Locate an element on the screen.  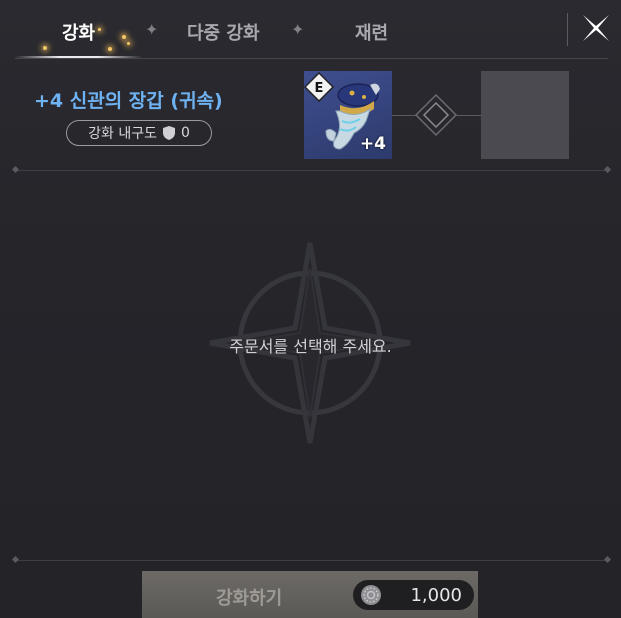
cost-display: 1,000 is located at coordinates (413, 595).